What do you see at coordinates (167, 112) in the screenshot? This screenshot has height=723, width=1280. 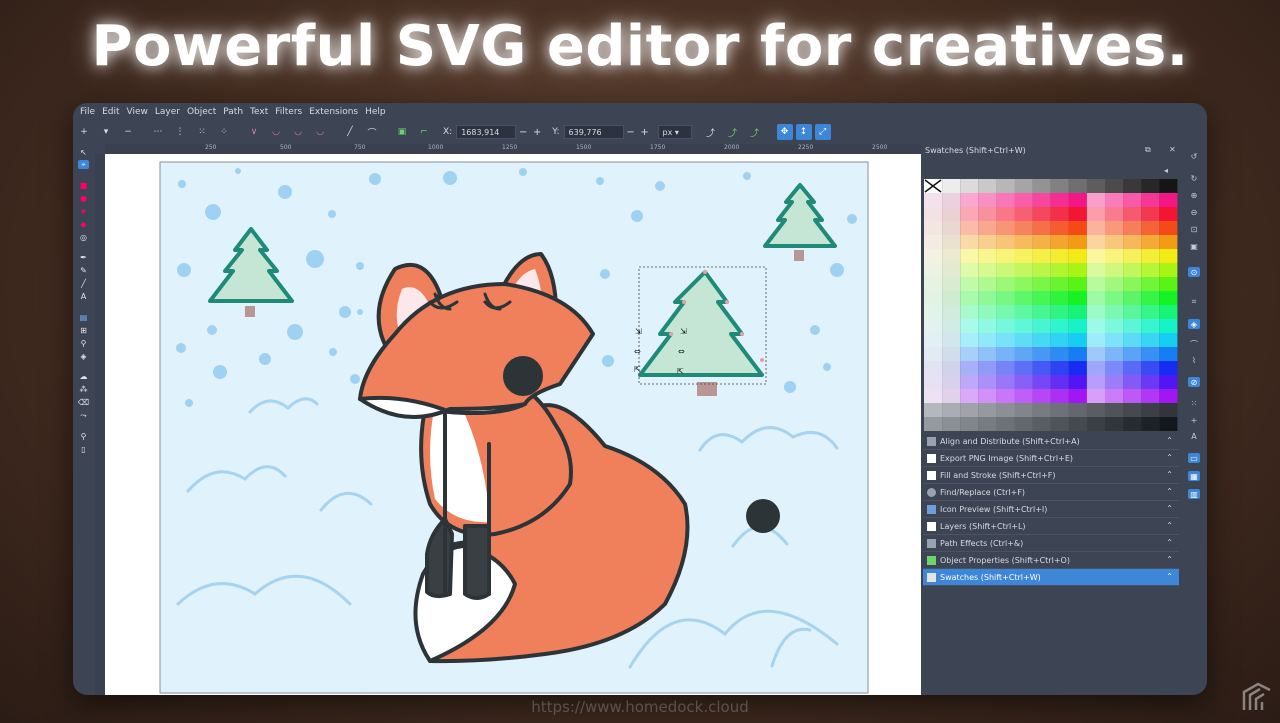 I see `menu-layer: Layer` at bounding box center [167, 112].